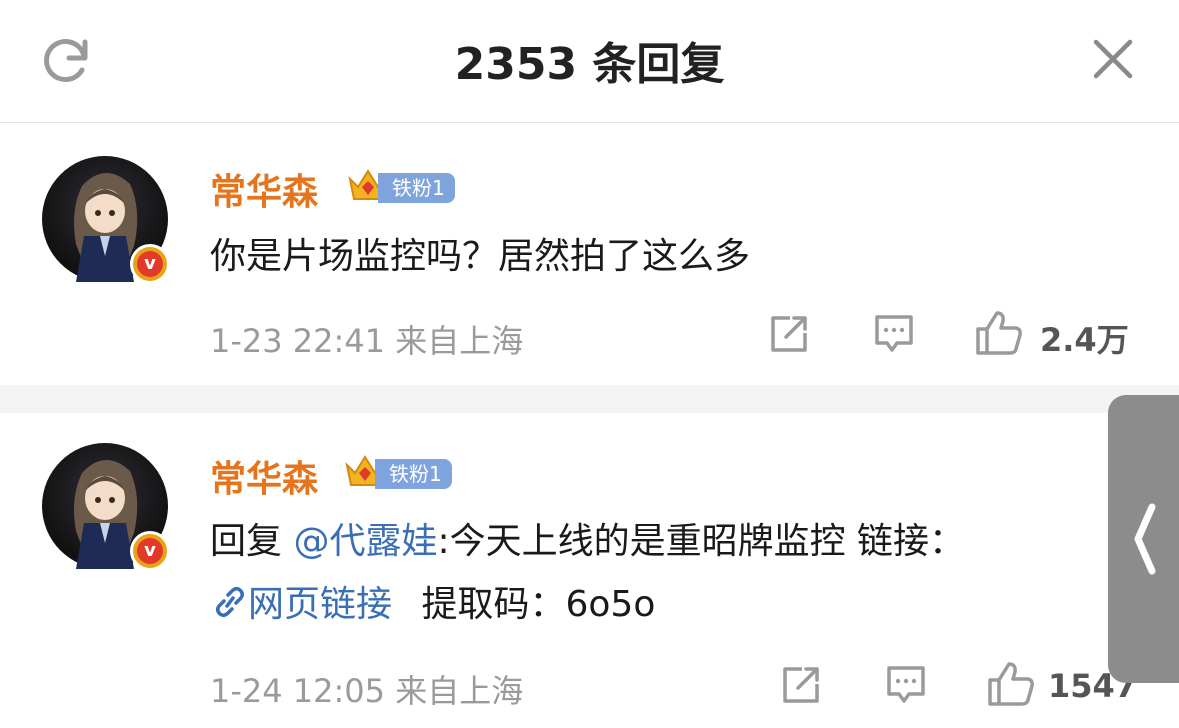 Image resolution: width=1179 pixels, height=728 pixels. I want to click on link-icon, so click(230, 602).